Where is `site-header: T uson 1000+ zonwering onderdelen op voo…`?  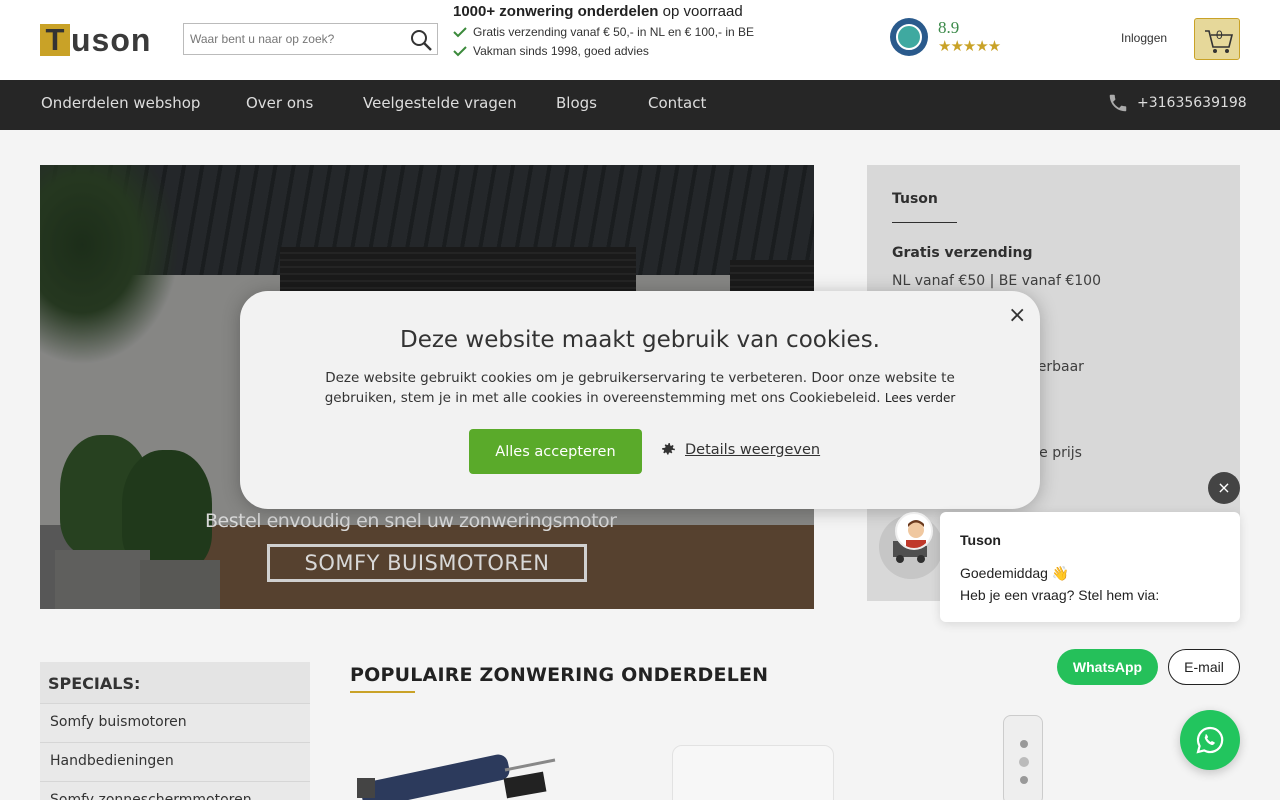 site-header: T uson 1000+ zonwering onderdelen op voo… is located at coordinates (640, 40).